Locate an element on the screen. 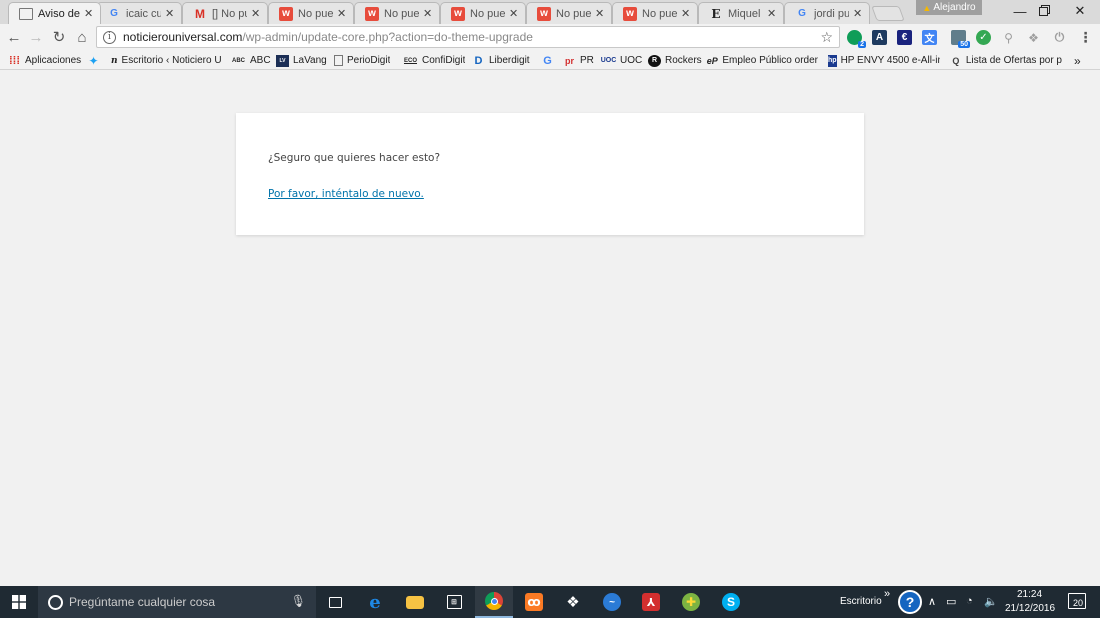  filezilla-icon: ~ is located at coordinates (612, 602).